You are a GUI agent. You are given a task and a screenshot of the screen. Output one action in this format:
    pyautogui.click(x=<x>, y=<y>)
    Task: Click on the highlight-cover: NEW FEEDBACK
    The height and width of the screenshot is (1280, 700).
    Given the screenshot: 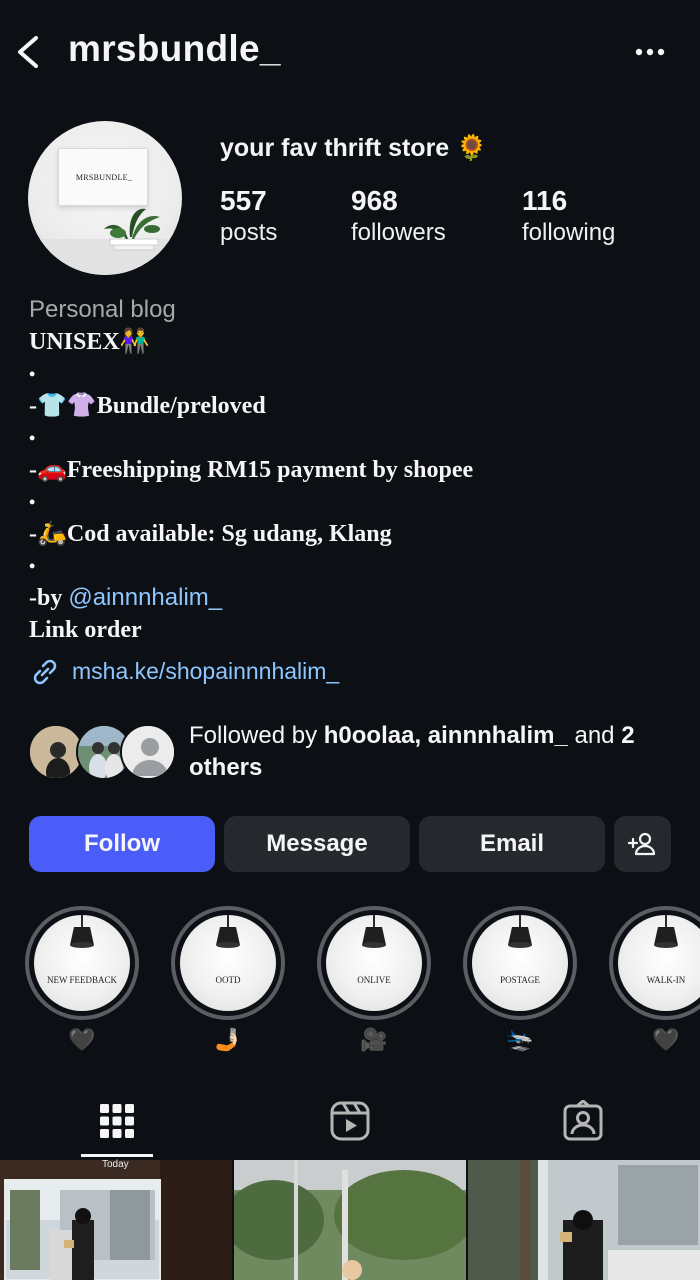 What is the action you would take?
    pyautogui.click(x=82, y=963)
    